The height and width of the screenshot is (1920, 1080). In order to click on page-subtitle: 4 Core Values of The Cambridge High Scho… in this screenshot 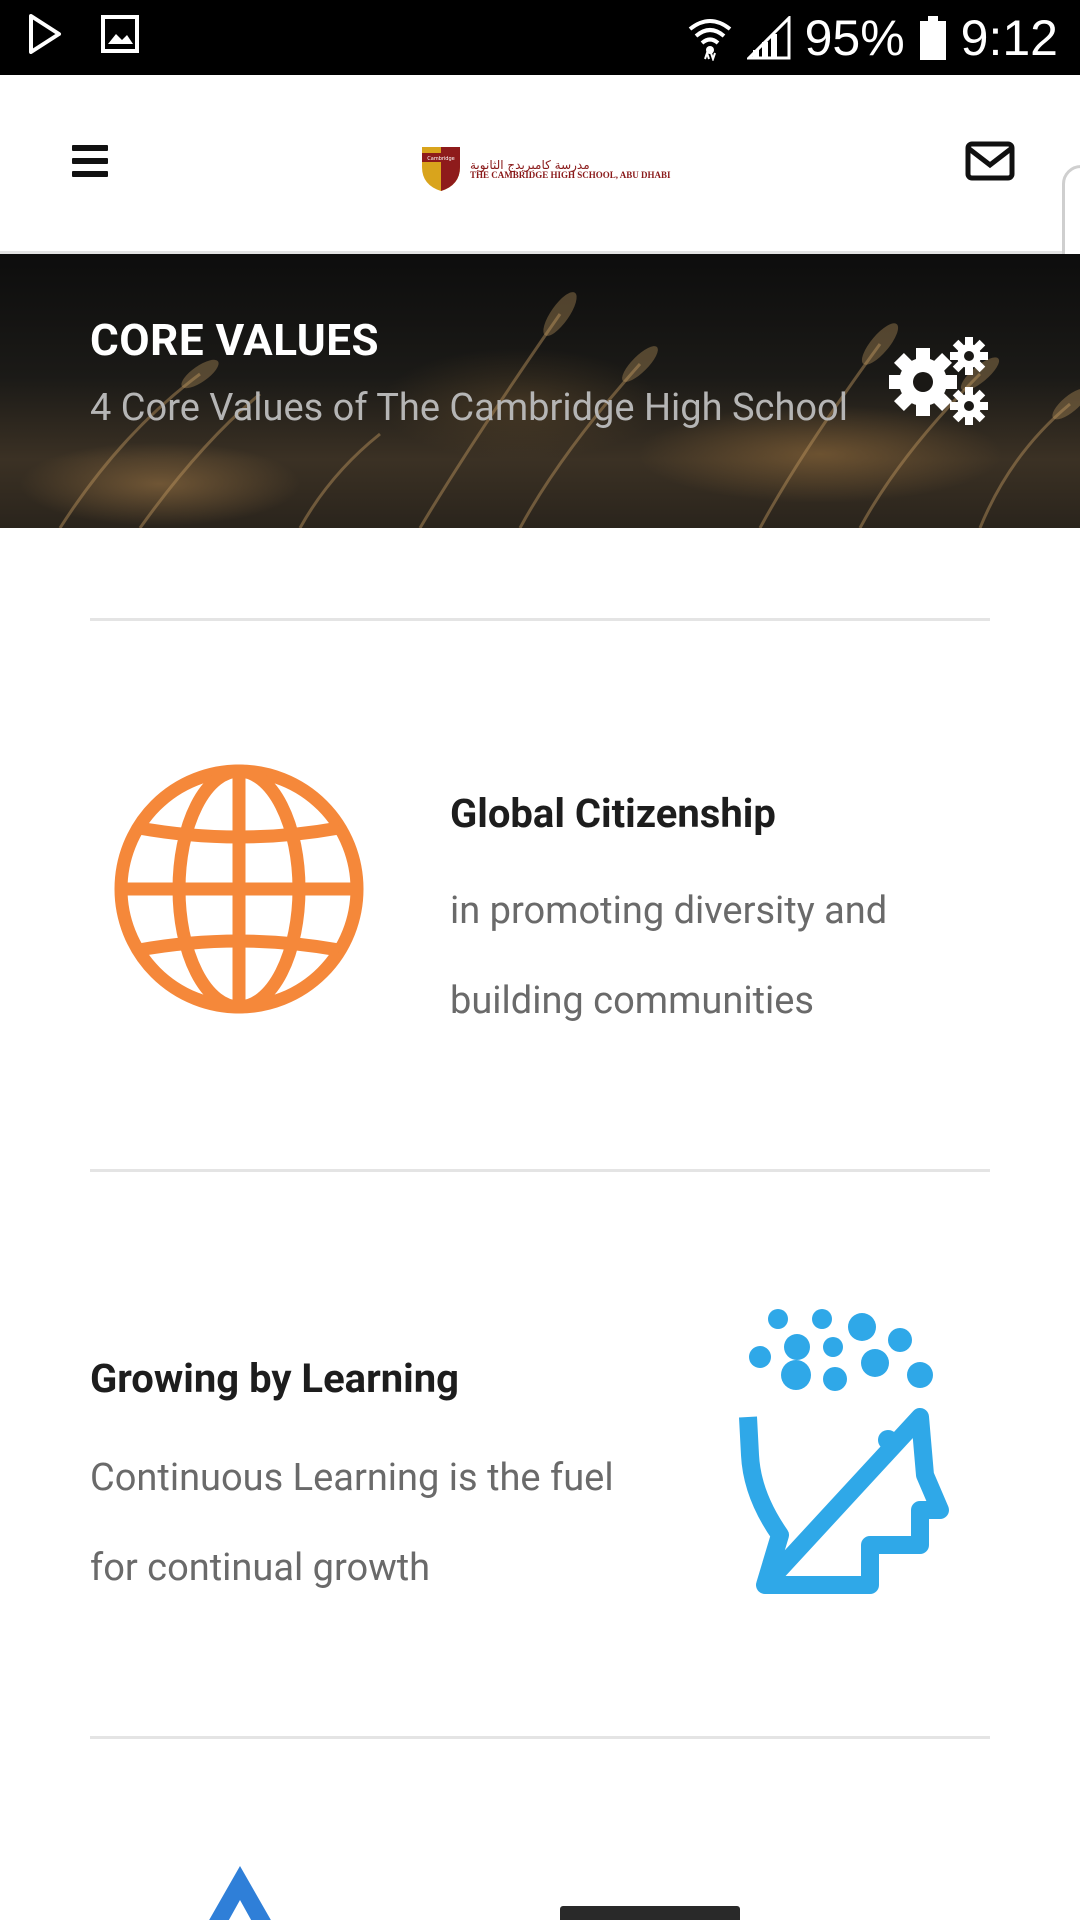, I will do `click(469, 408)`.